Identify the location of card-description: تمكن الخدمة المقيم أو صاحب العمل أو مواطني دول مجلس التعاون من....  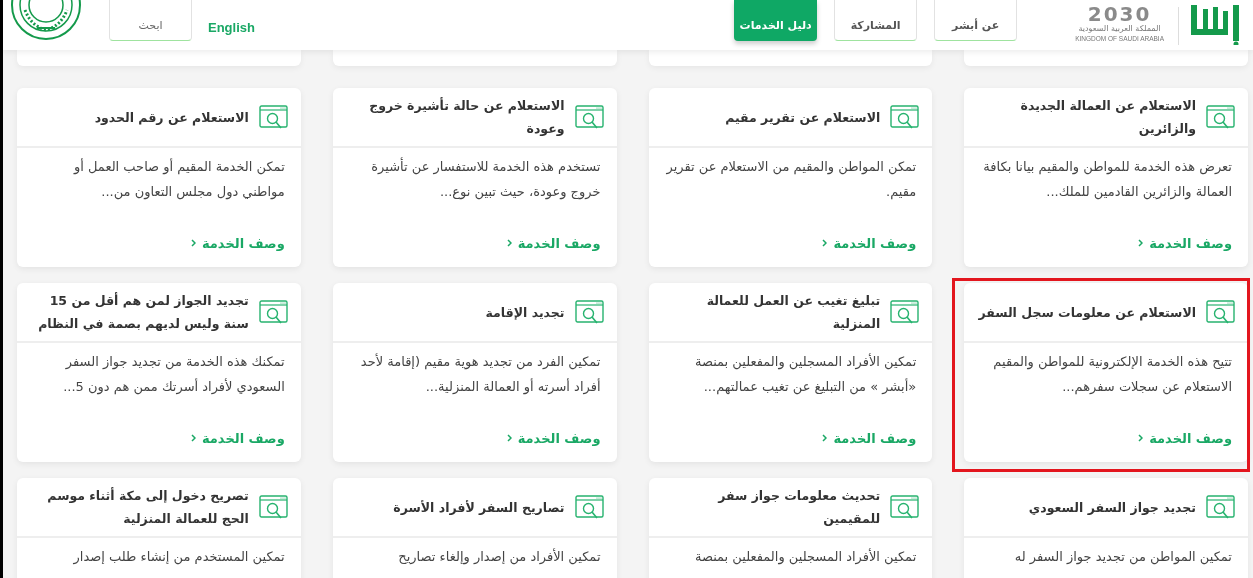
(178, 179).